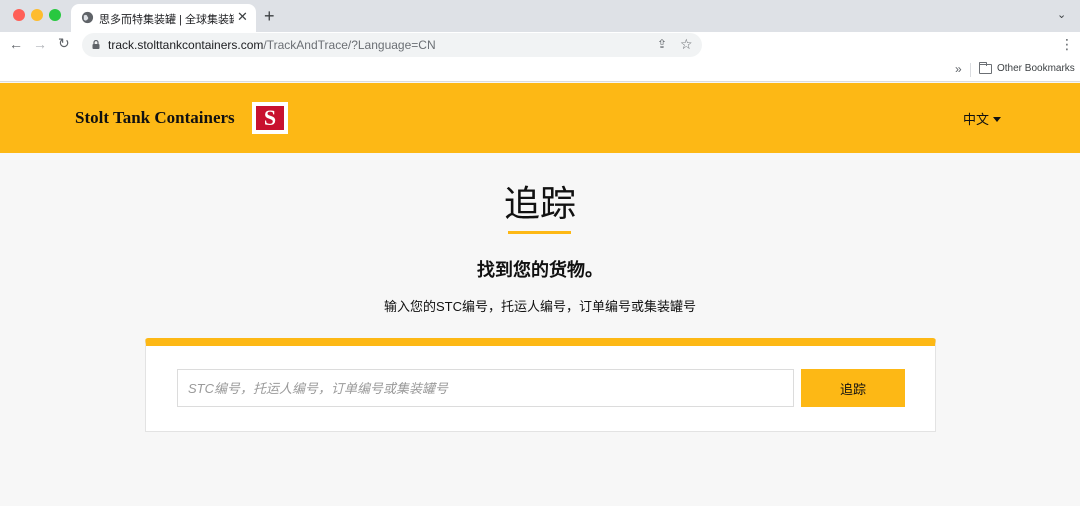  I want to click on page-title: 追踪, so click(539, 203).